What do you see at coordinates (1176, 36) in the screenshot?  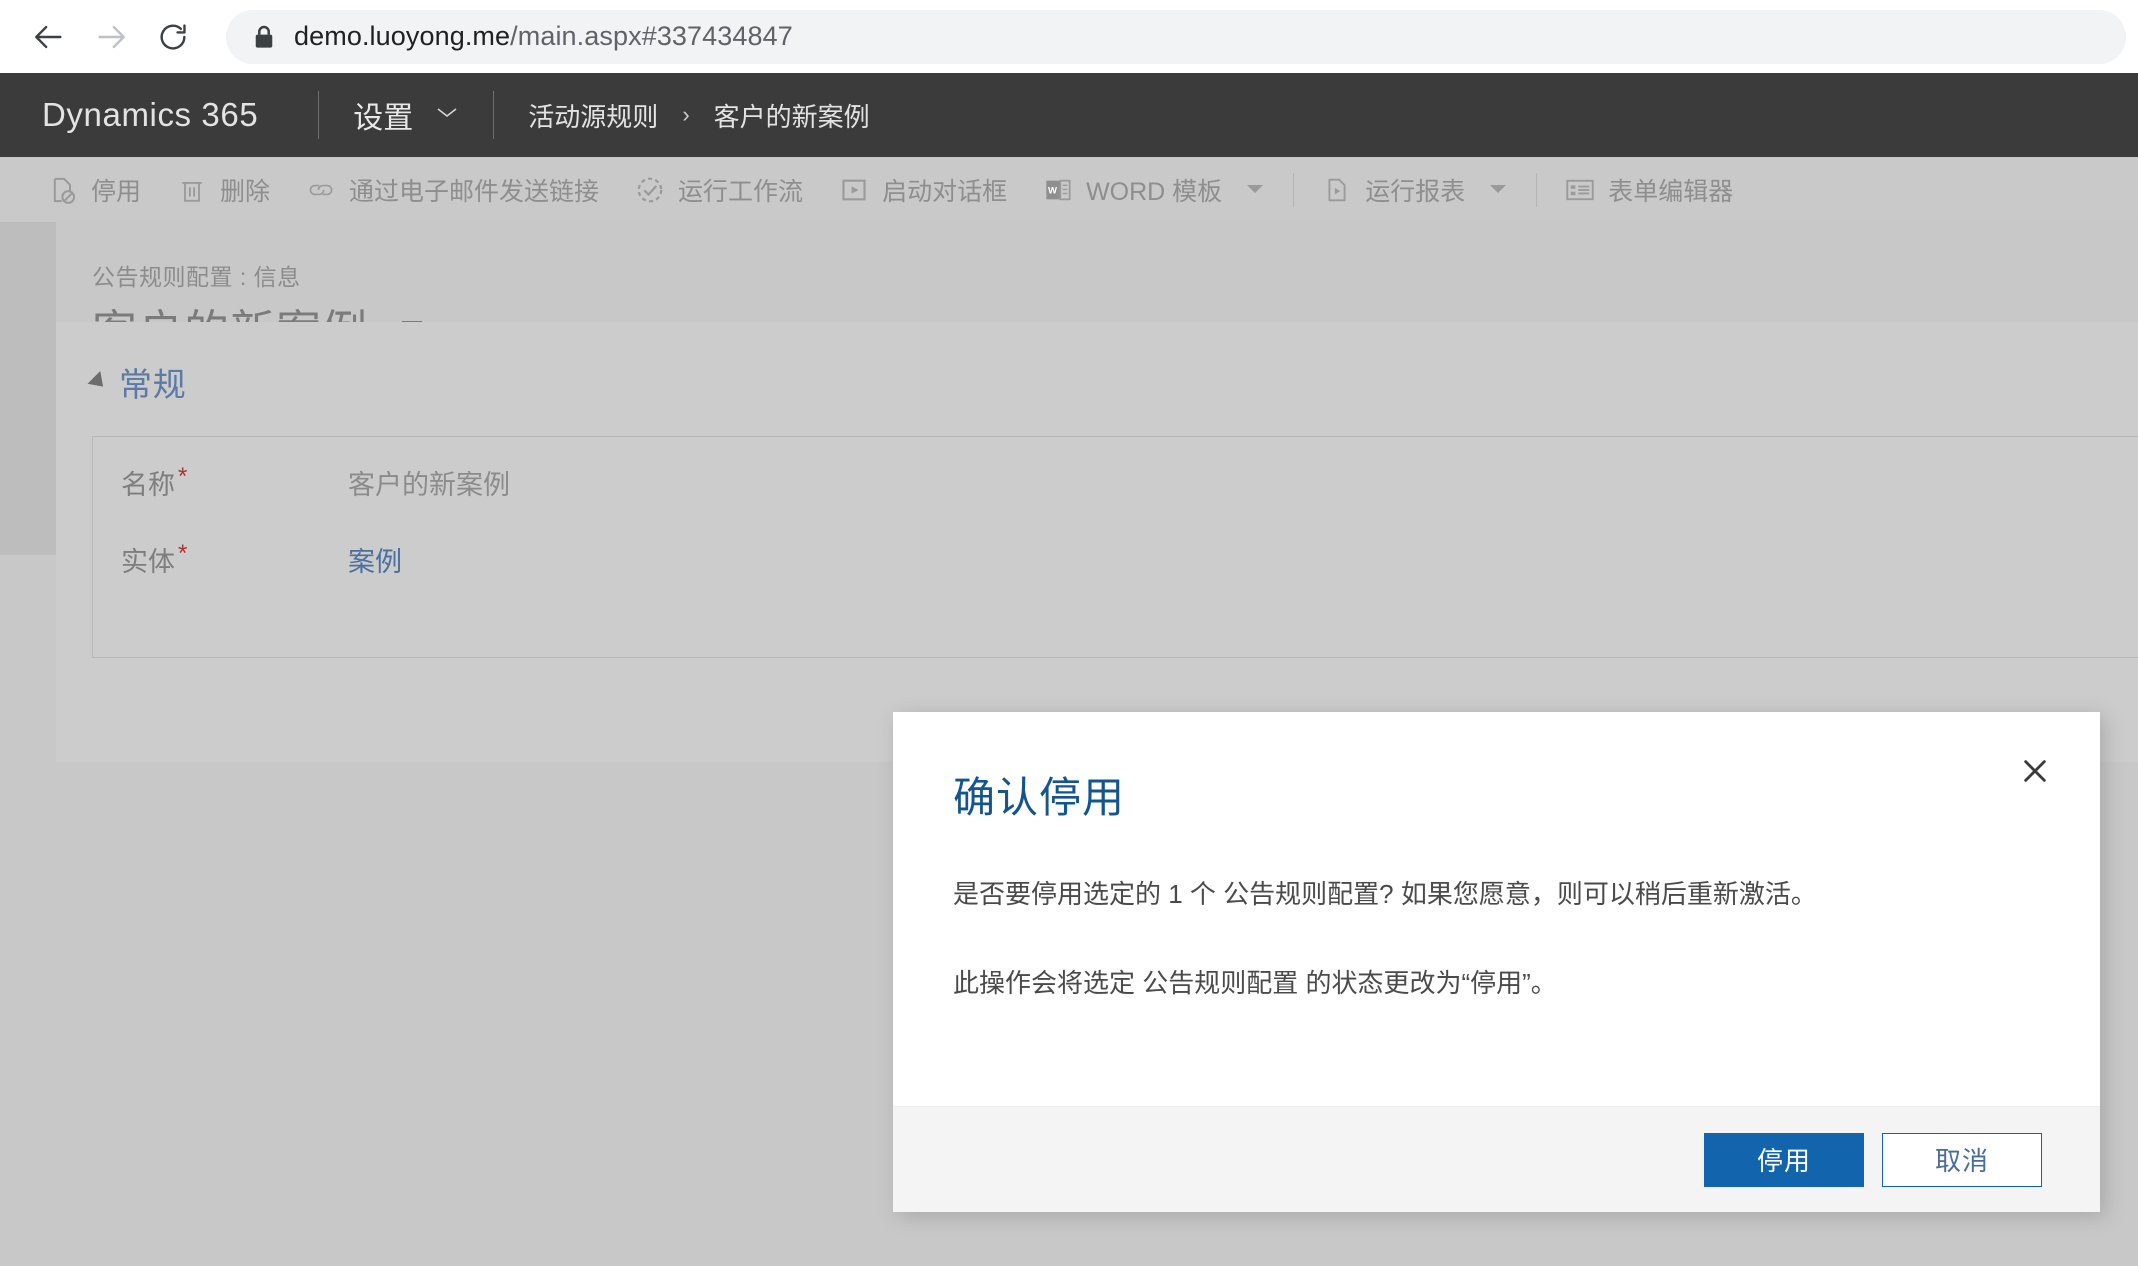 I see `address-bar: demo.luoyong.me/main.aspx#337434847` at bounding box center [1176, 36].